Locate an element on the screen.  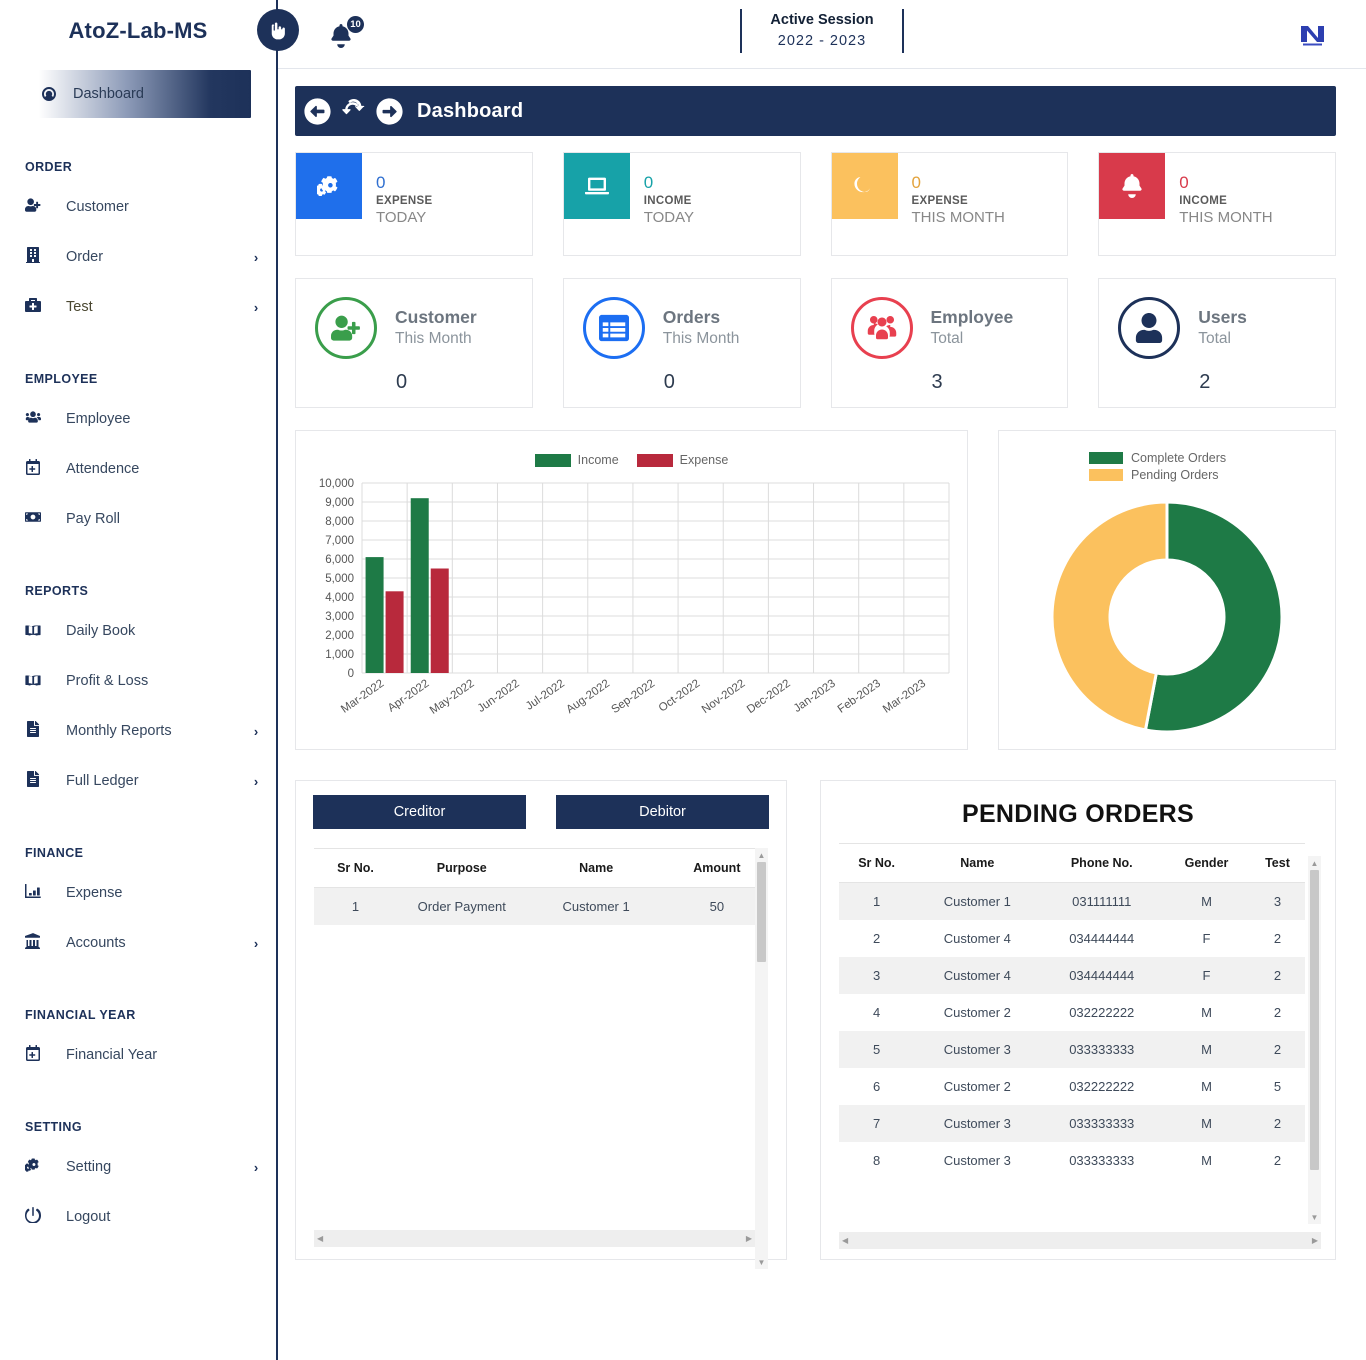
column-header: Phone No. is located at coordinates (1102, 863).